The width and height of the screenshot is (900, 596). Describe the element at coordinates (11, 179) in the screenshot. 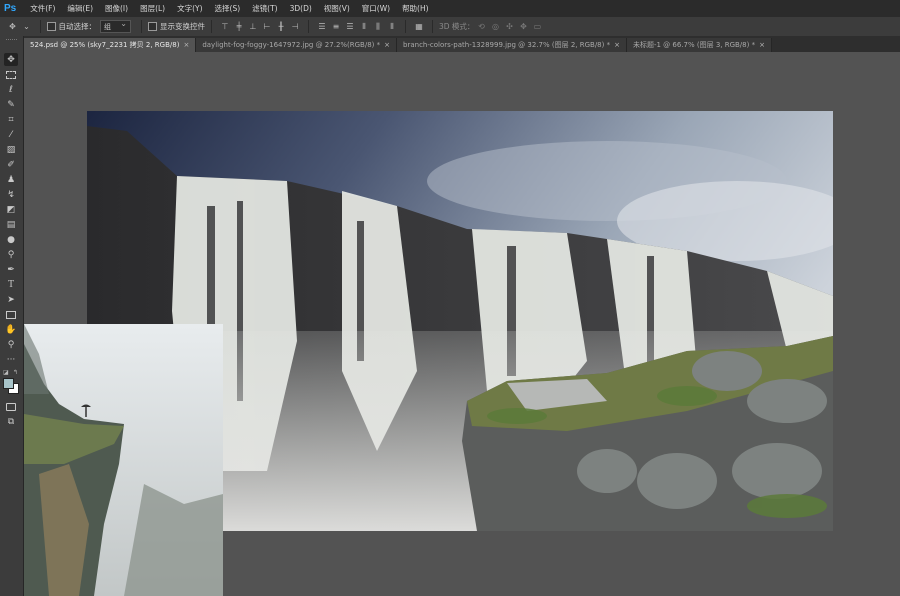

I see `clone-stamp-tool-icon: ♟` at that location.